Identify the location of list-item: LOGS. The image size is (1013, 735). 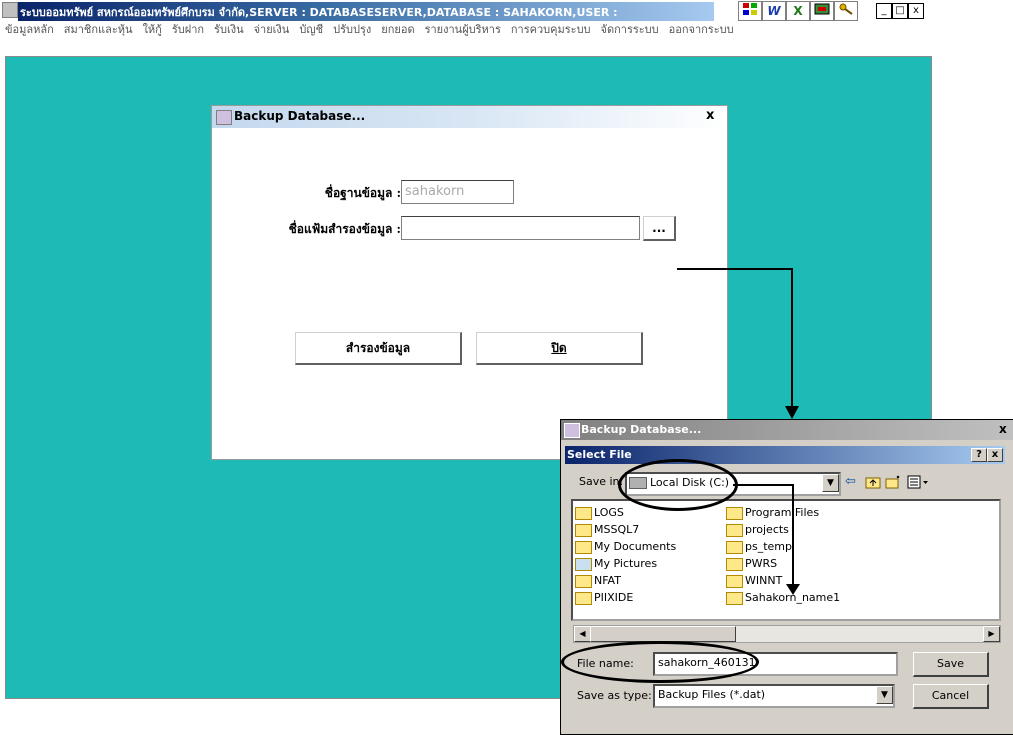
(599, 513).